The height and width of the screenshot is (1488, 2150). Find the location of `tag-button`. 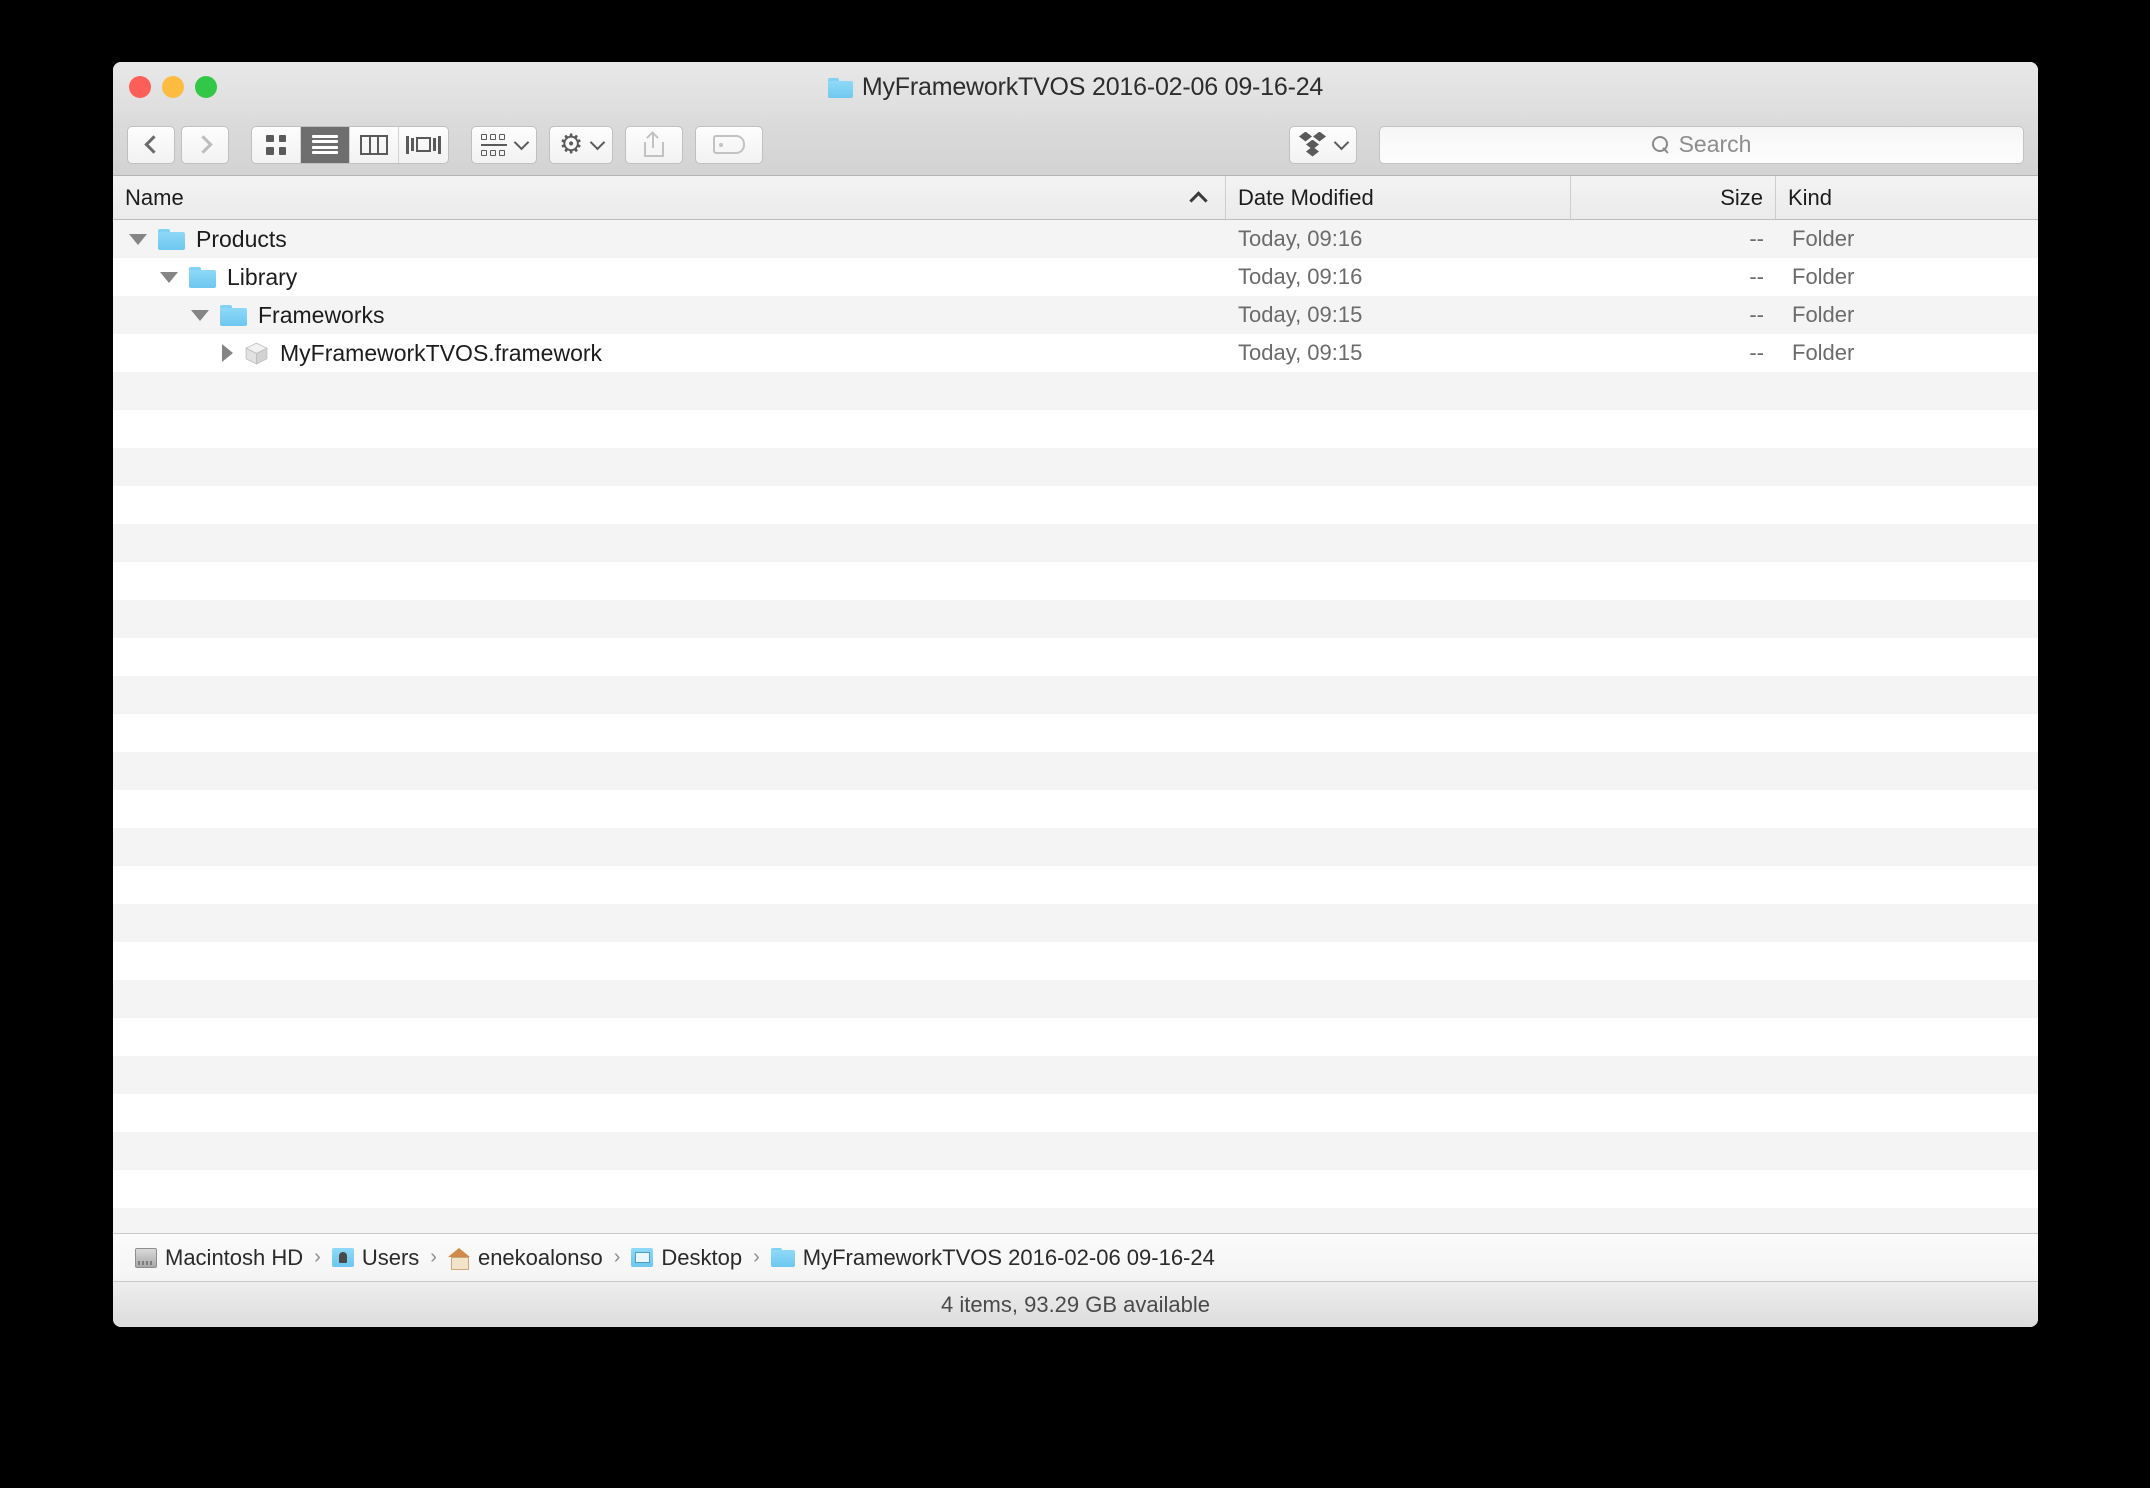

tag-button is located at coordinates (729, 144).